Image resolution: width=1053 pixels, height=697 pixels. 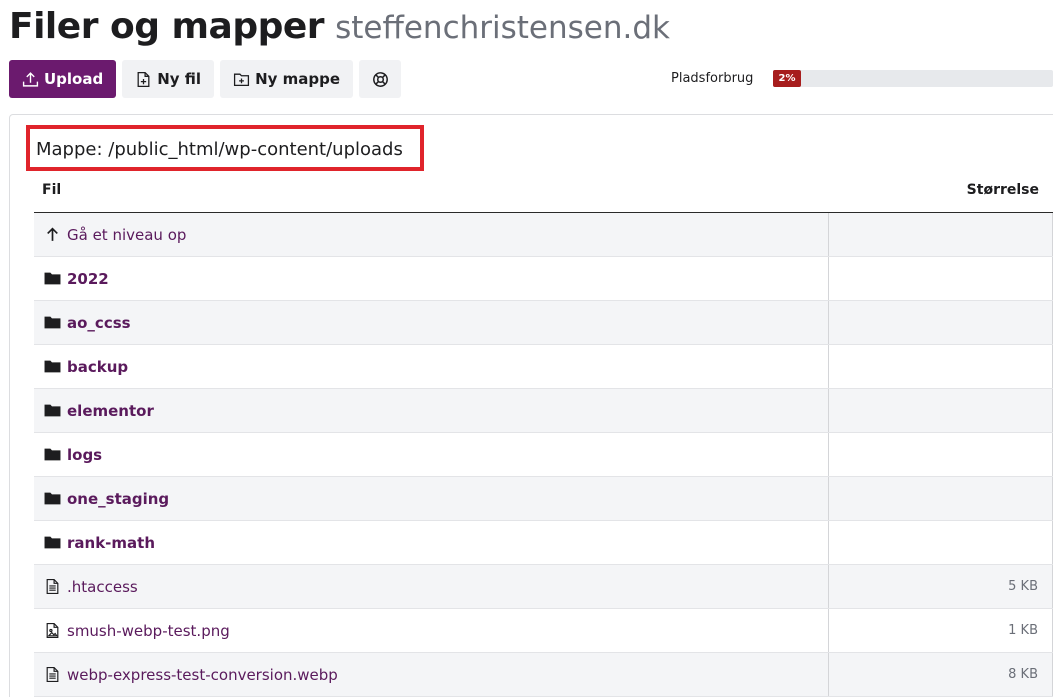 I want to click on domain-name: steffenchristensen.dk, so click(x=503, y=28).